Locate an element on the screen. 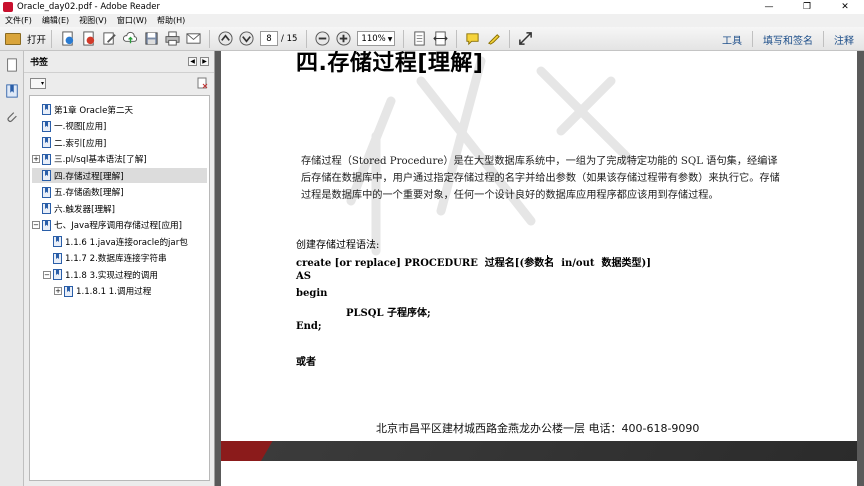 This screenshot has width=864, height=486. fit-width-icon is located at coordinates (441, 39).